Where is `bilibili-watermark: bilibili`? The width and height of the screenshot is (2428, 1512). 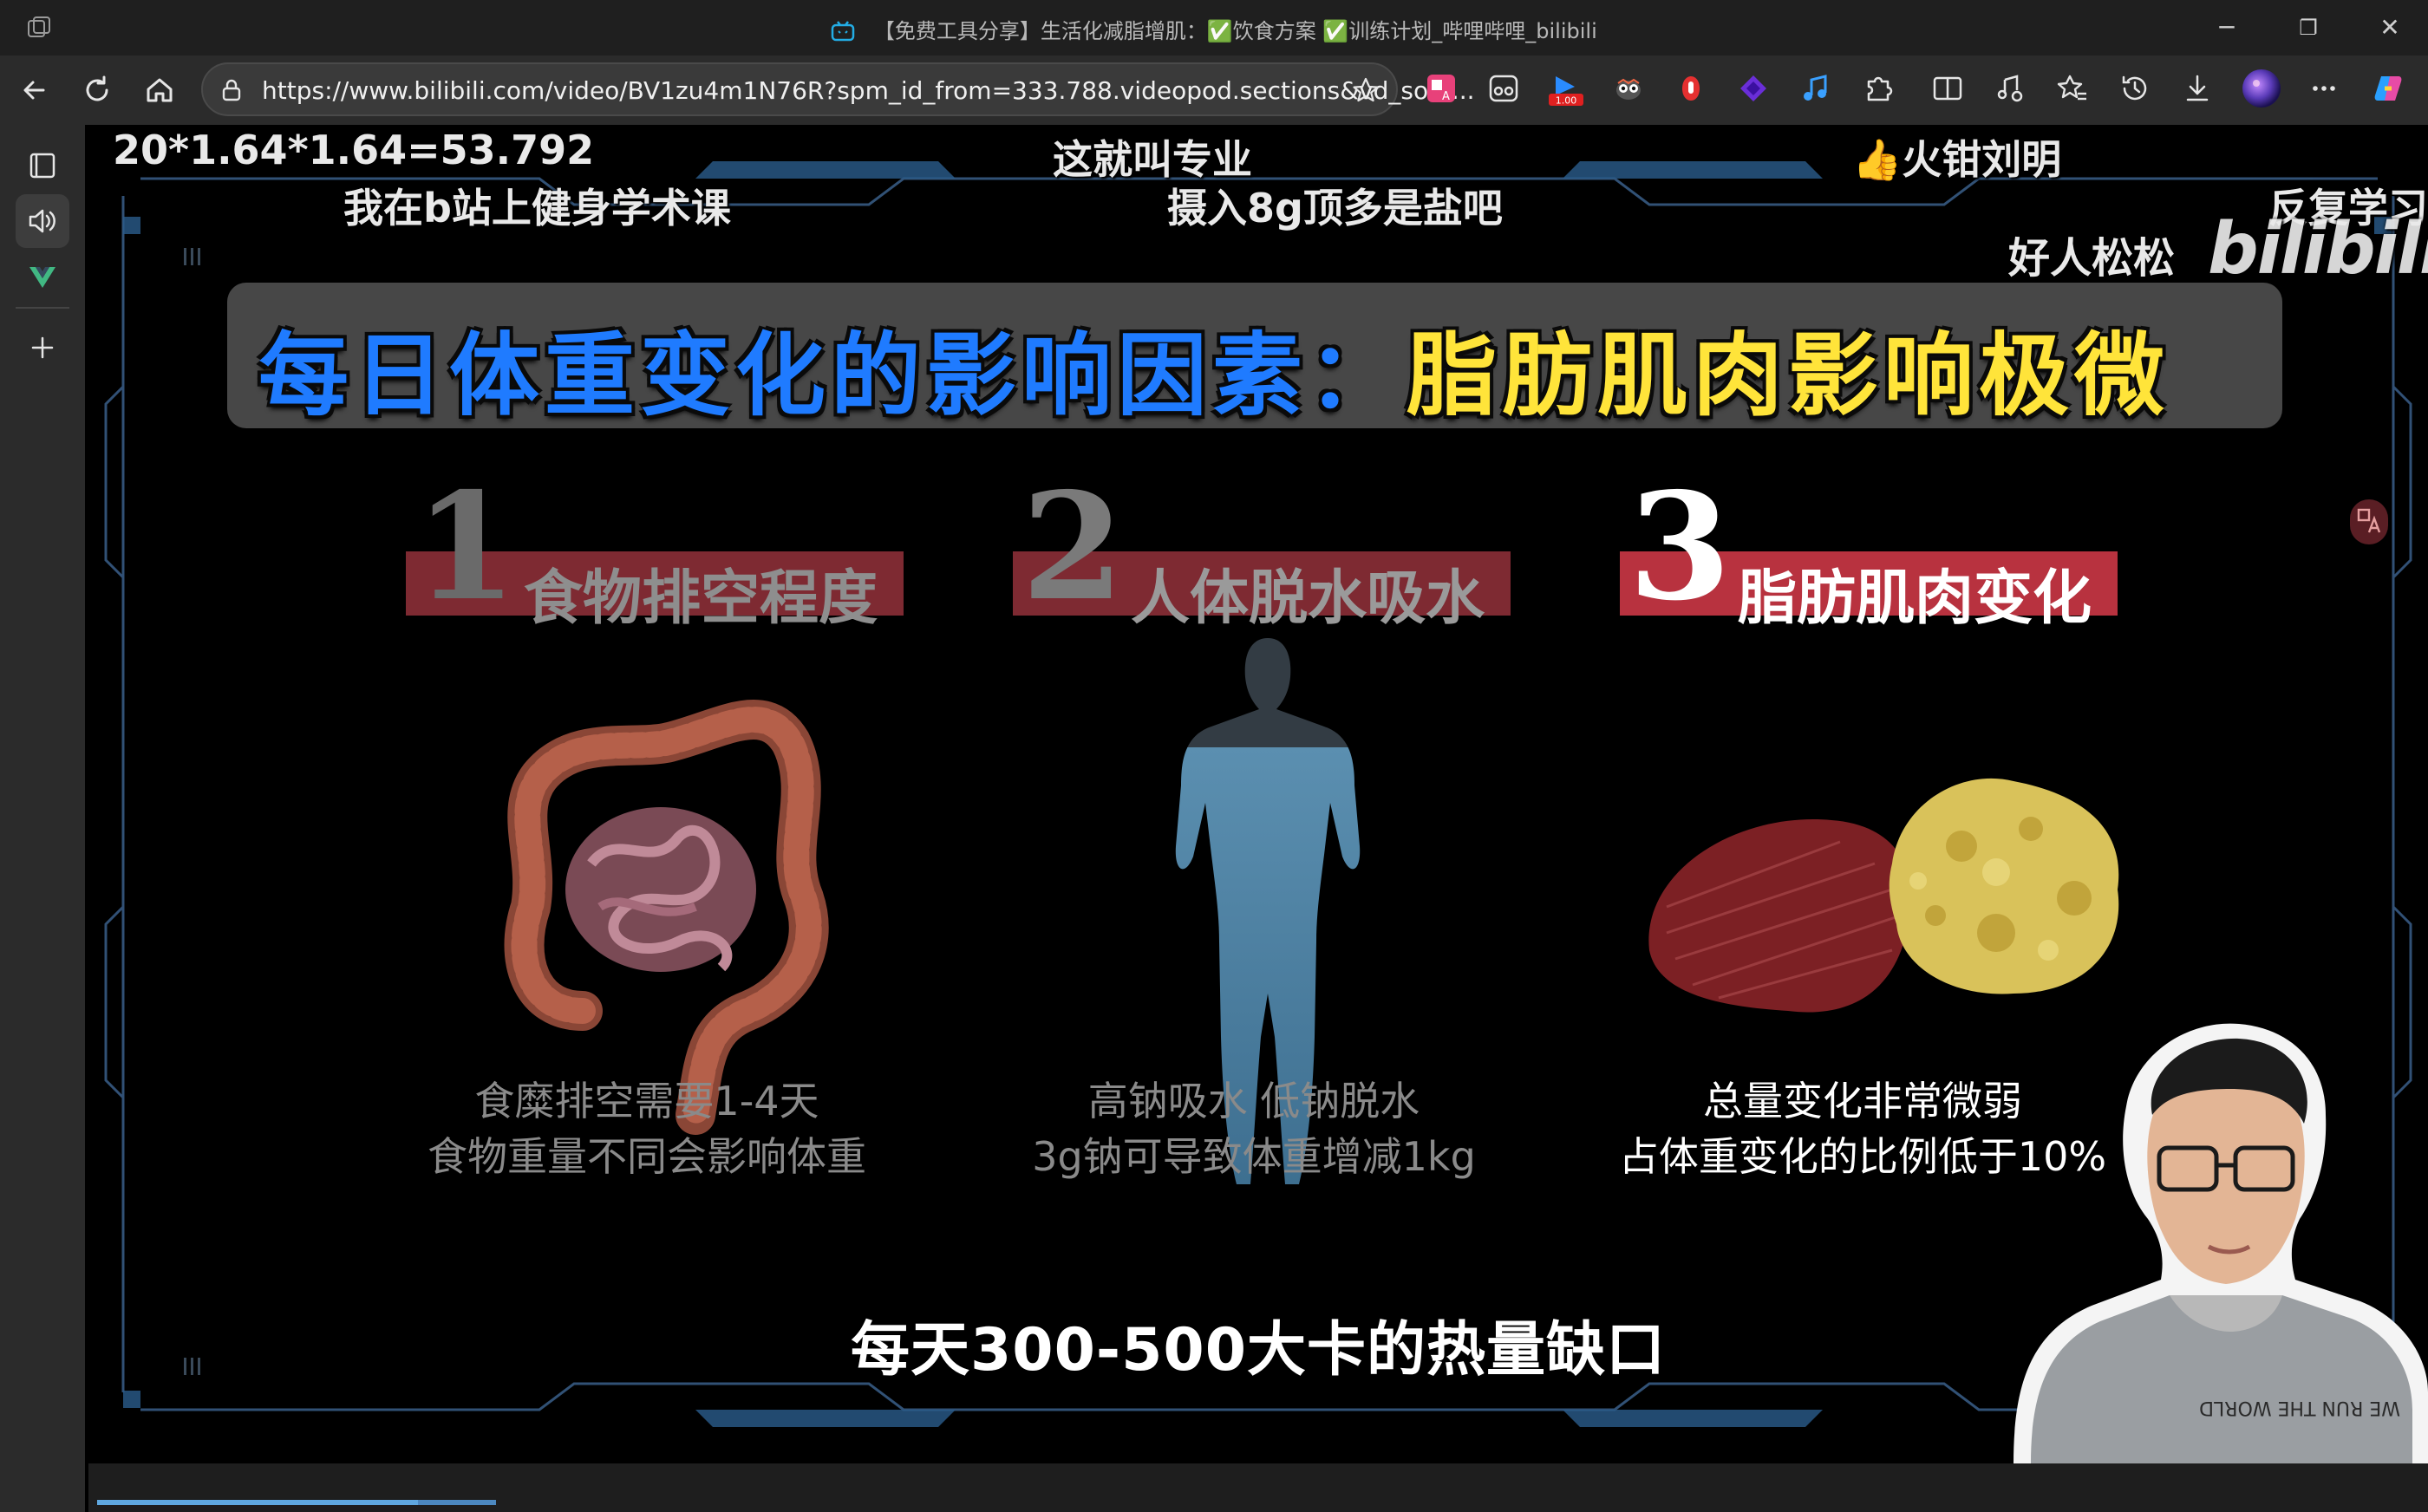 bilibili-watermark: bilibili is located at coordinates (2318, 249).